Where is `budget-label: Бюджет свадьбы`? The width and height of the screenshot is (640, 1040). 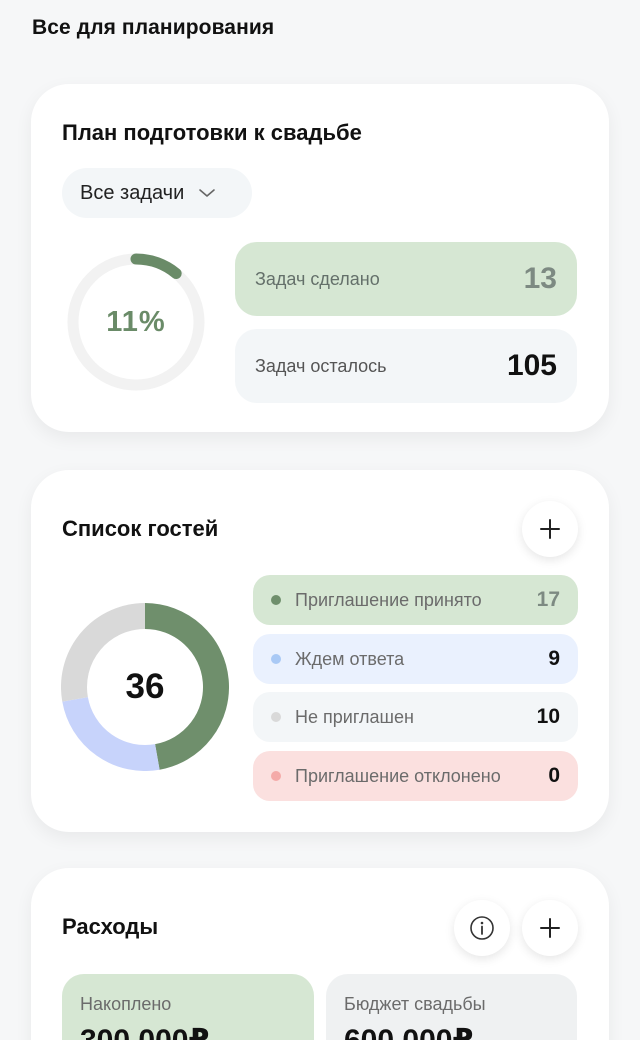 budget-label: Бюджет свадьбы is located at coordinates (415, 1004).